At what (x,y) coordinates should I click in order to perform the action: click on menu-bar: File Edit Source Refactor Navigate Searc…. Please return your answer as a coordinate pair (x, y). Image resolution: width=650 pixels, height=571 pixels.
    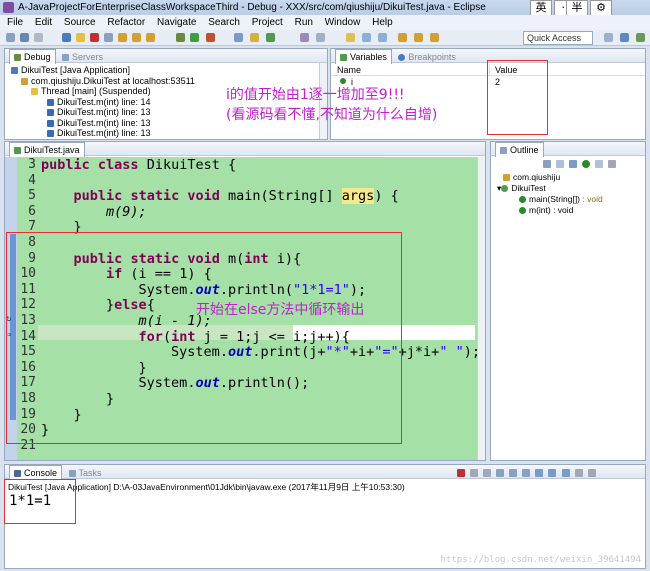
    Looking at the image, I should click on (325, 22).